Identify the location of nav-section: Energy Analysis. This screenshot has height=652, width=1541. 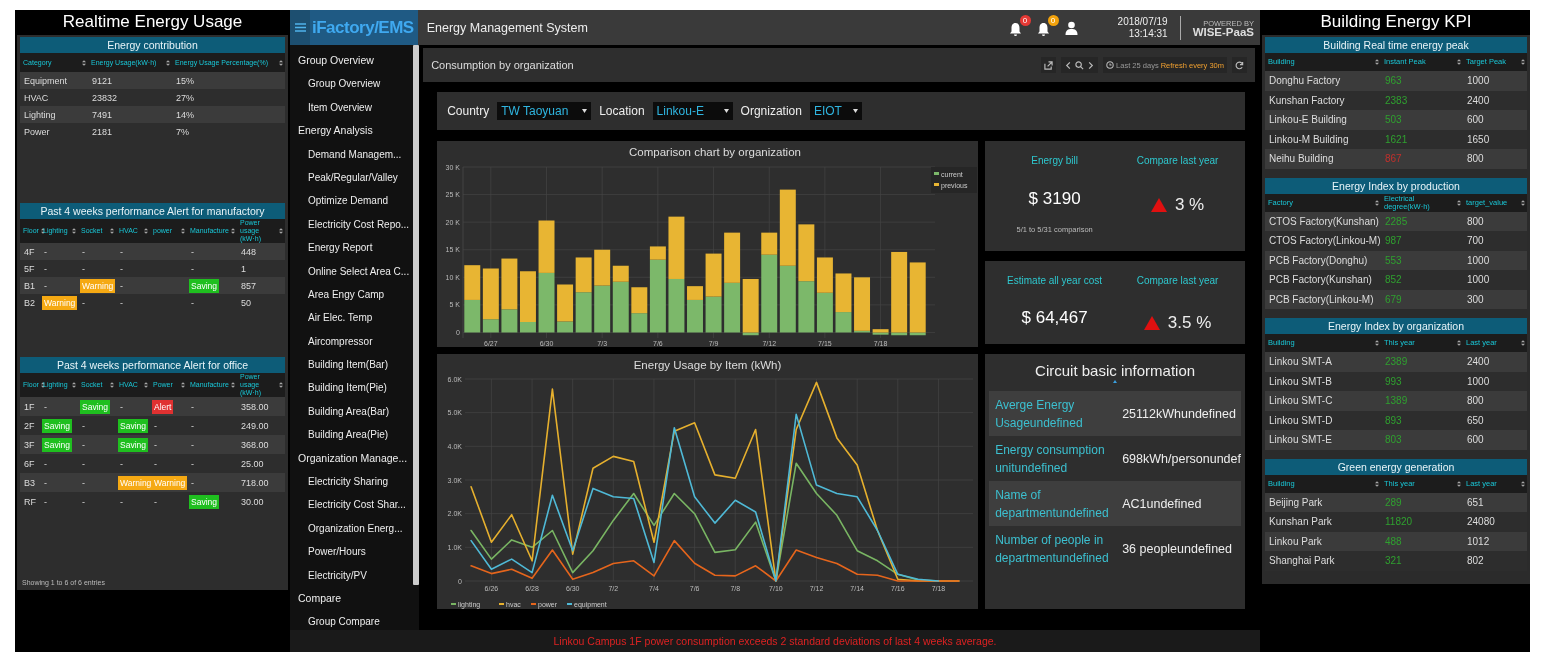
(351, 131).